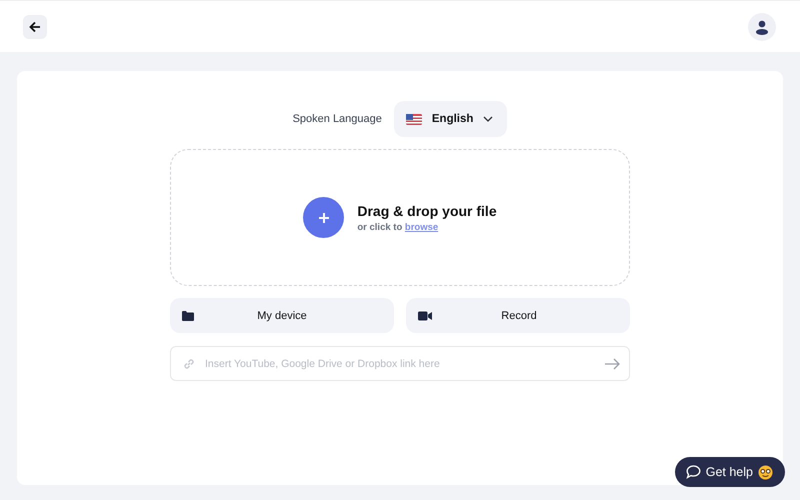  What do you see at coordinates (425, 315) in the screenshot?
I see `video-camera-icon` at bounding box center [425, 315].